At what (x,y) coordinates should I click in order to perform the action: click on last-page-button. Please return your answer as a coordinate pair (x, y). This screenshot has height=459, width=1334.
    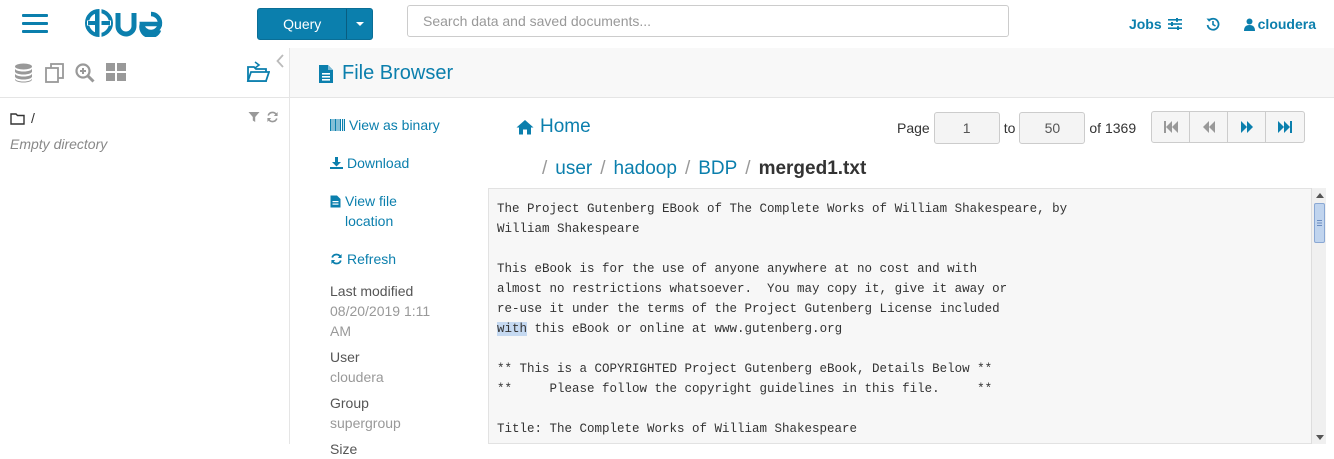
    Looking at the image, I should click on (1285, 127).